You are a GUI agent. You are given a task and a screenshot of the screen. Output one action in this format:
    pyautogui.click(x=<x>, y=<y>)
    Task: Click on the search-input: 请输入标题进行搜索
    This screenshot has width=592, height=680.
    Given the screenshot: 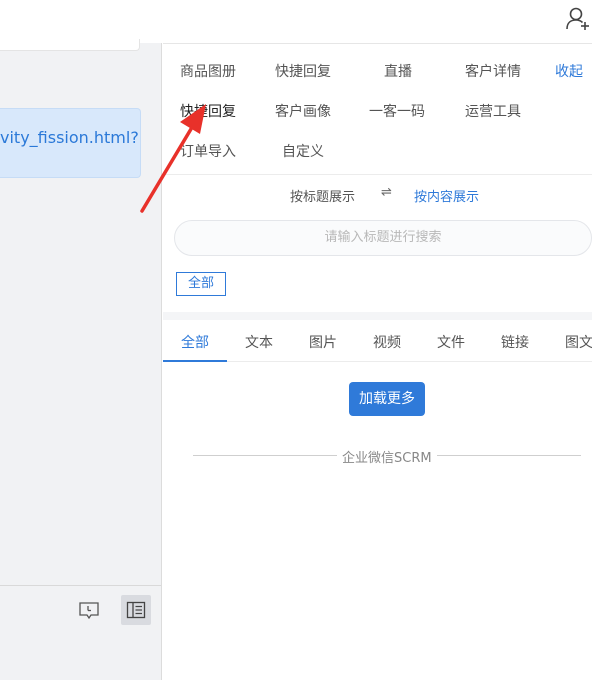 What is the action you would take?
    pyautogui.click(x=383, y=238)
    